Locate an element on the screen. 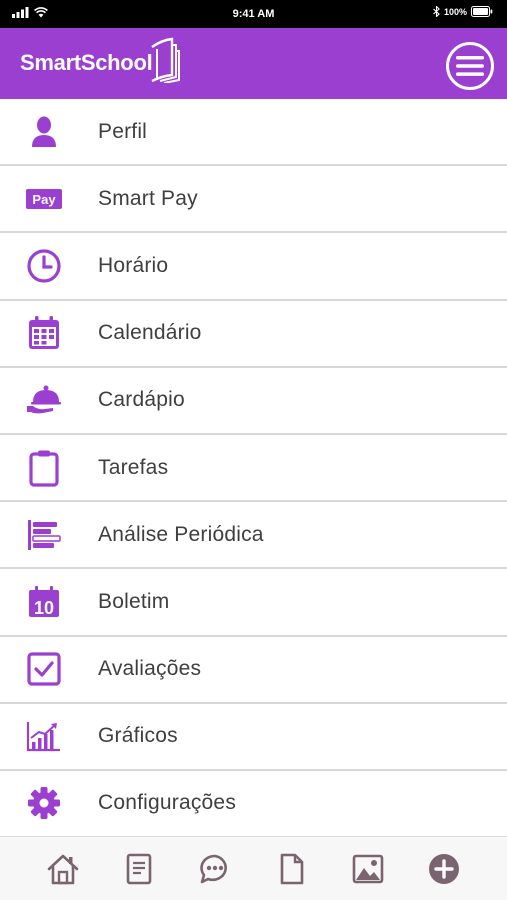 The width and height of the screenshot is (507, 900). menu-item-label: Gráficos is located at coordinates (138, 736).